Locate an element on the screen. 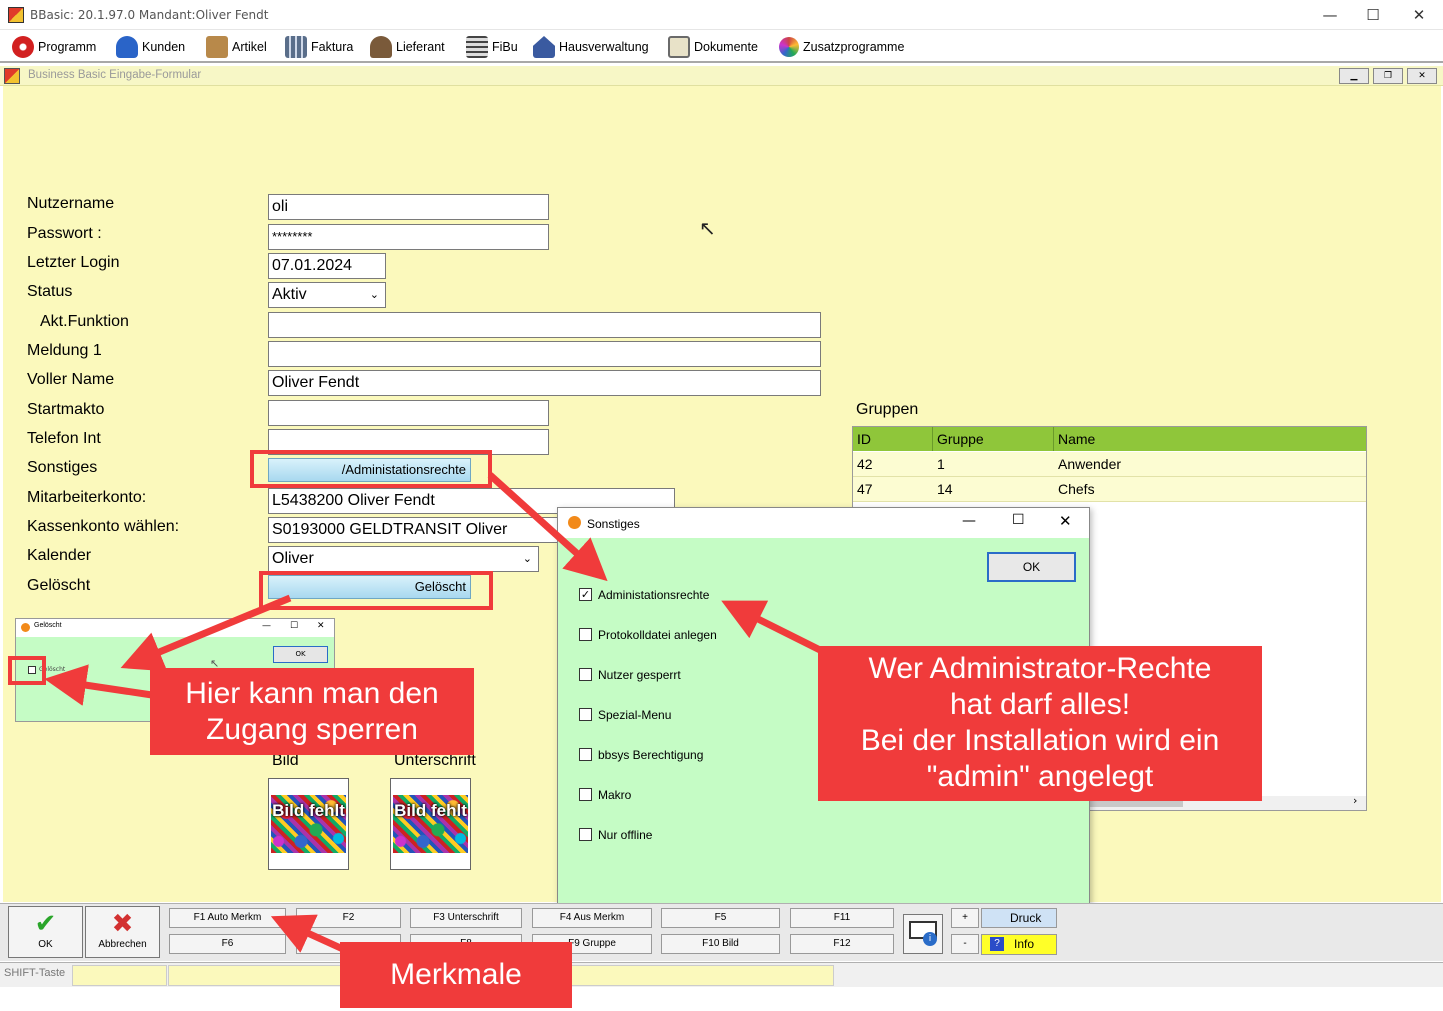  callout-sperren: Hier kann man den Zugang sperren is located at coordinates (312, 711).